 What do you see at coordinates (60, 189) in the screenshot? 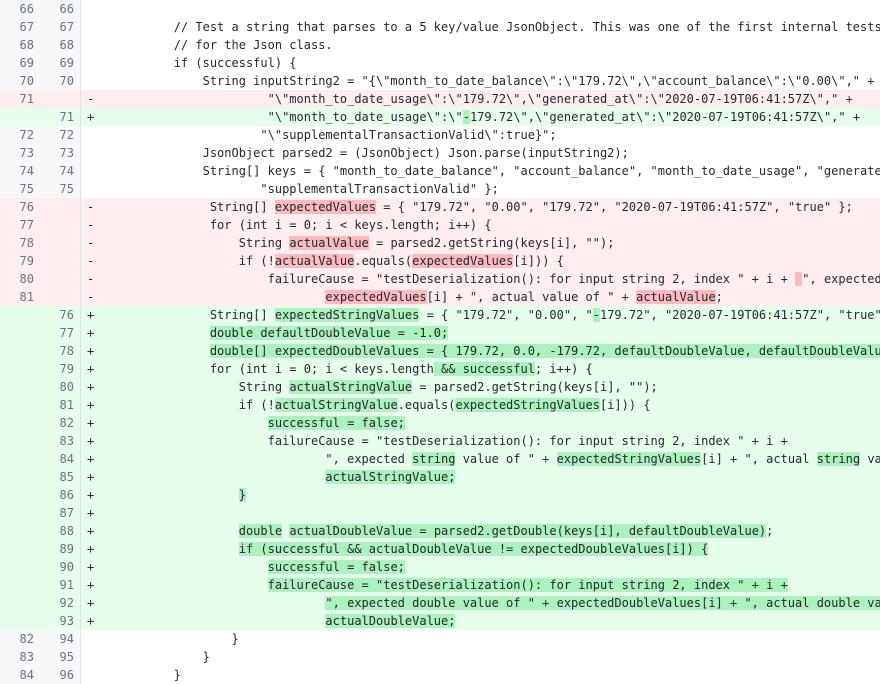
I see `line-number-new: 75` at bounding box center [60, 189].